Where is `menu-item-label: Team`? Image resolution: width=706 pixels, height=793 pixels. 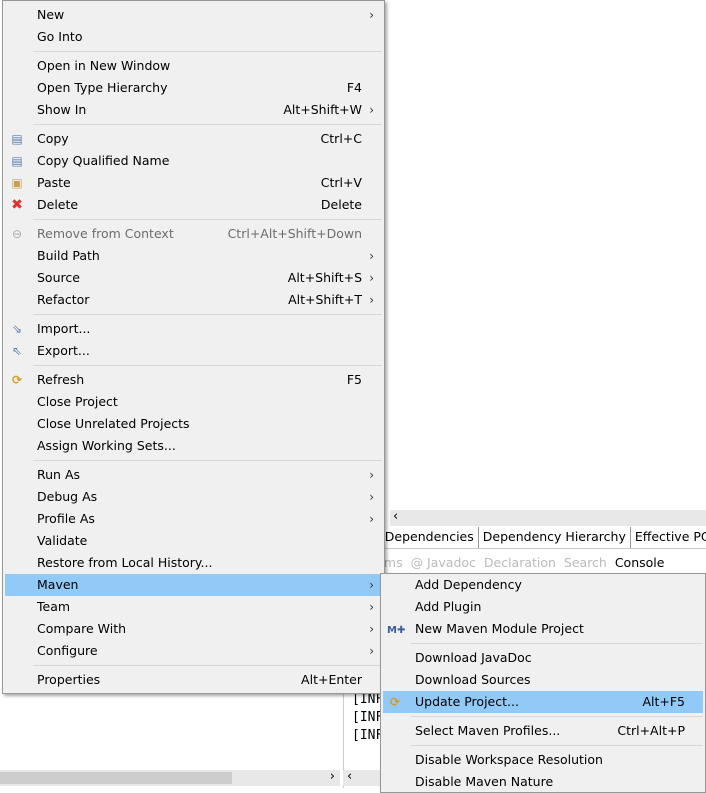
menu-item-label: Team is located at coordinates (54, 606).